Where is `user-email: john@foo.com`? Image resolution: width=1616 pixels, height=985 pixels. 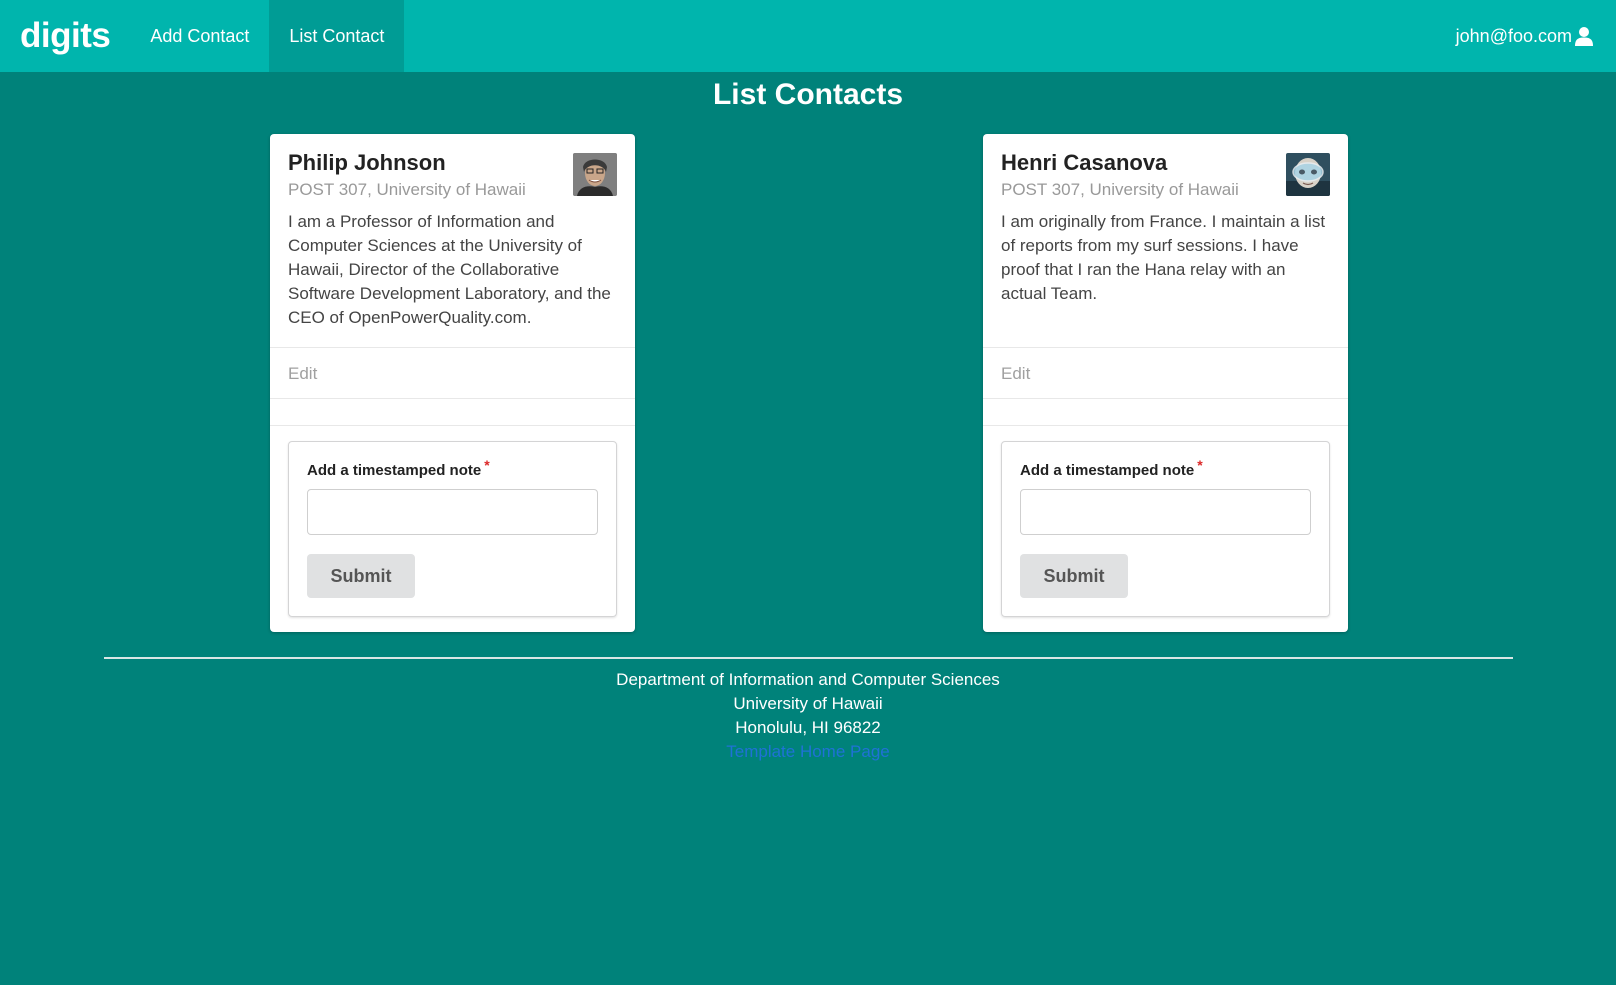
user-email: john@foo.com is located at coordinates (1513, 35).